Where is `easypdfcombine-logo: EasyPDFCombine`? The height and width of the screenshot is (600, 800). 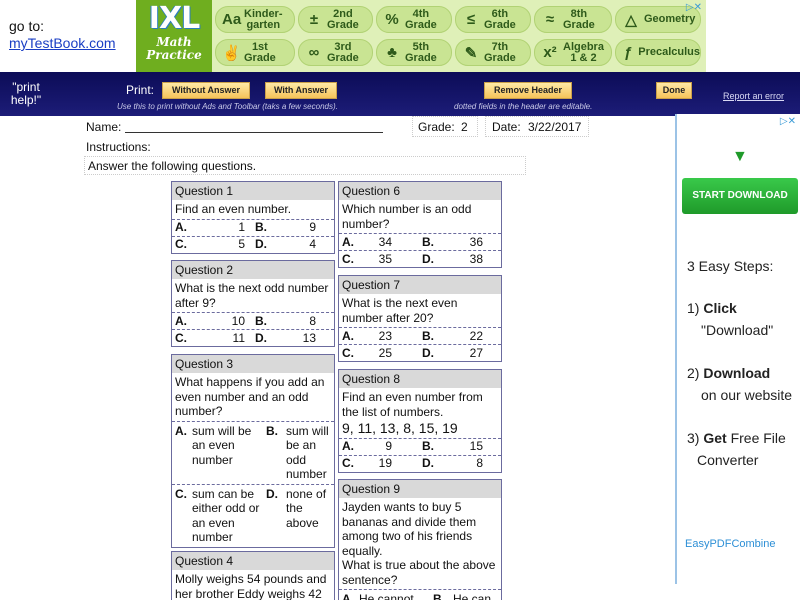
easypdfcombine-logo: EasyPDFCombine is located at coordinates (730, 544).